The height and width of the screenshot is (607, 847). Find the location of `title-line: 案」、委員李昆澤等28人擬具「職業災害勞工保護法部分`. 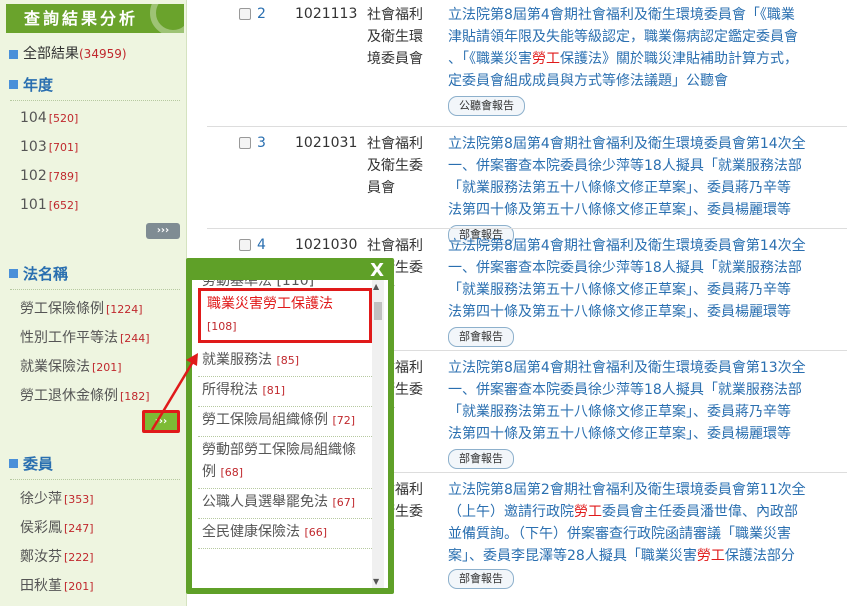

title-line: 案」、委員李昆澤等28人擬具「職業災害勞工保護法部分 is located at coordinates (647, 556).